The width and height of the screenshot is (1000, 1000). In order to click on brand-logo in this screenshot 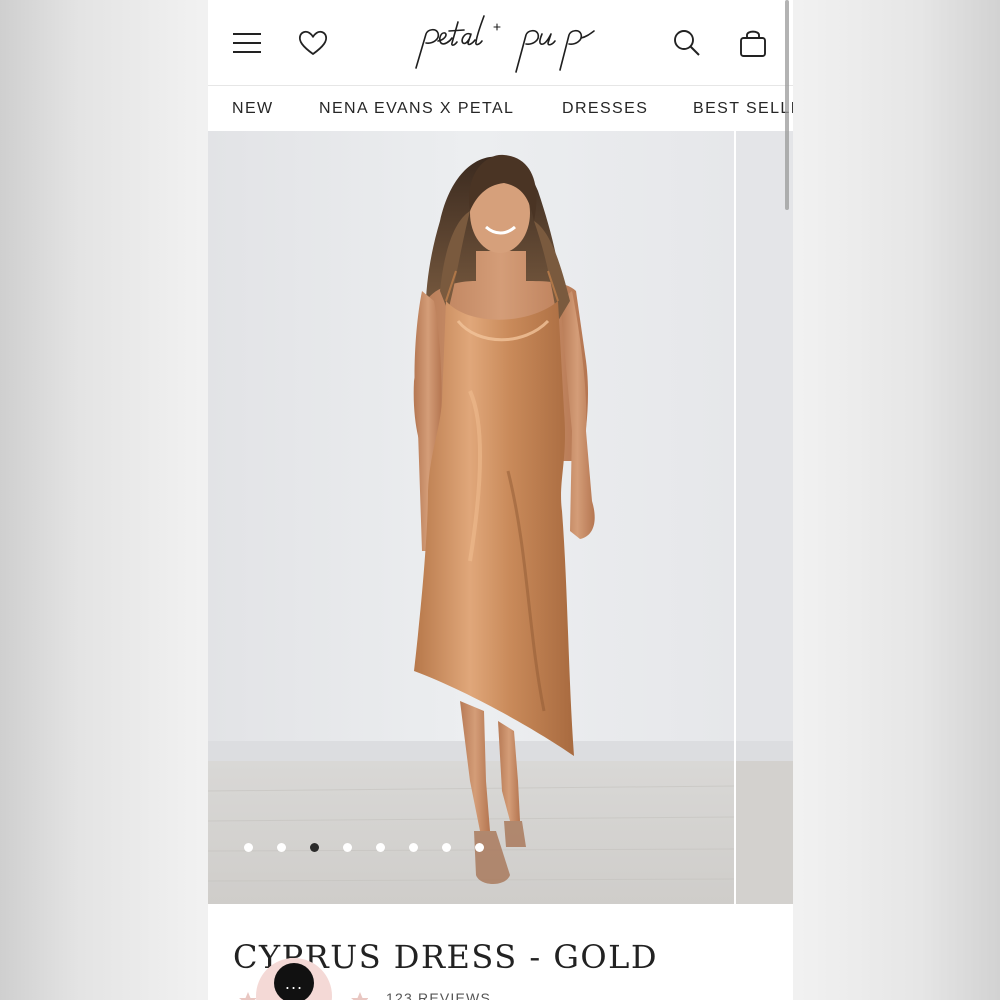, I will do `click(508, 43)`.